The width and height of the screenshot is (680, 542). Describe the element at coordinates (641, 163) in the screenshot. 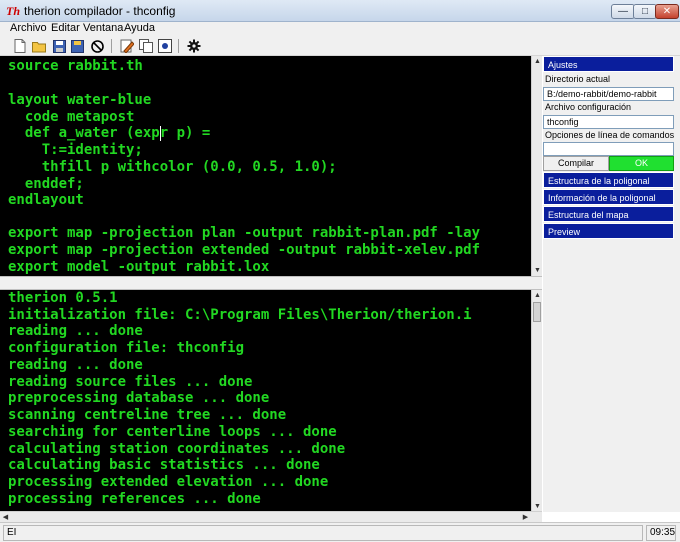

I see `ok-button: OK` at that location.